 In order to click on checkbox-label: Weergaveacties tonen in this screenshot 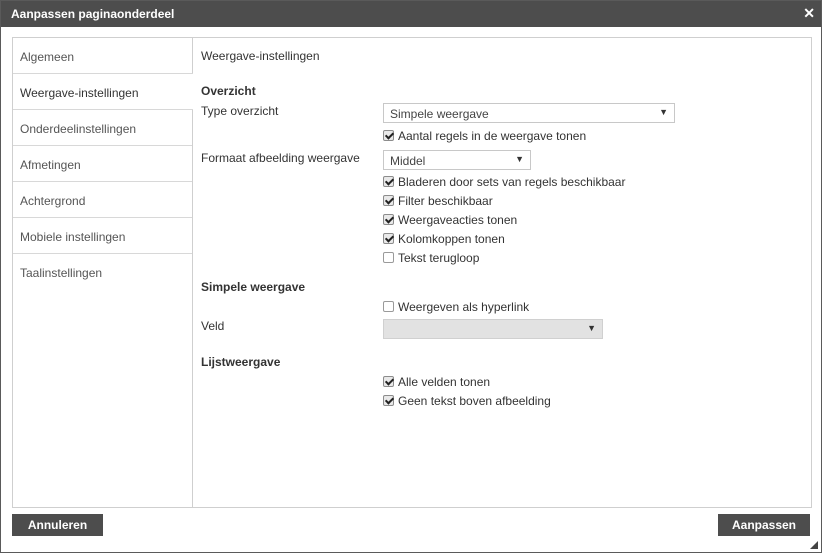, I will do `click(458, 220)`.